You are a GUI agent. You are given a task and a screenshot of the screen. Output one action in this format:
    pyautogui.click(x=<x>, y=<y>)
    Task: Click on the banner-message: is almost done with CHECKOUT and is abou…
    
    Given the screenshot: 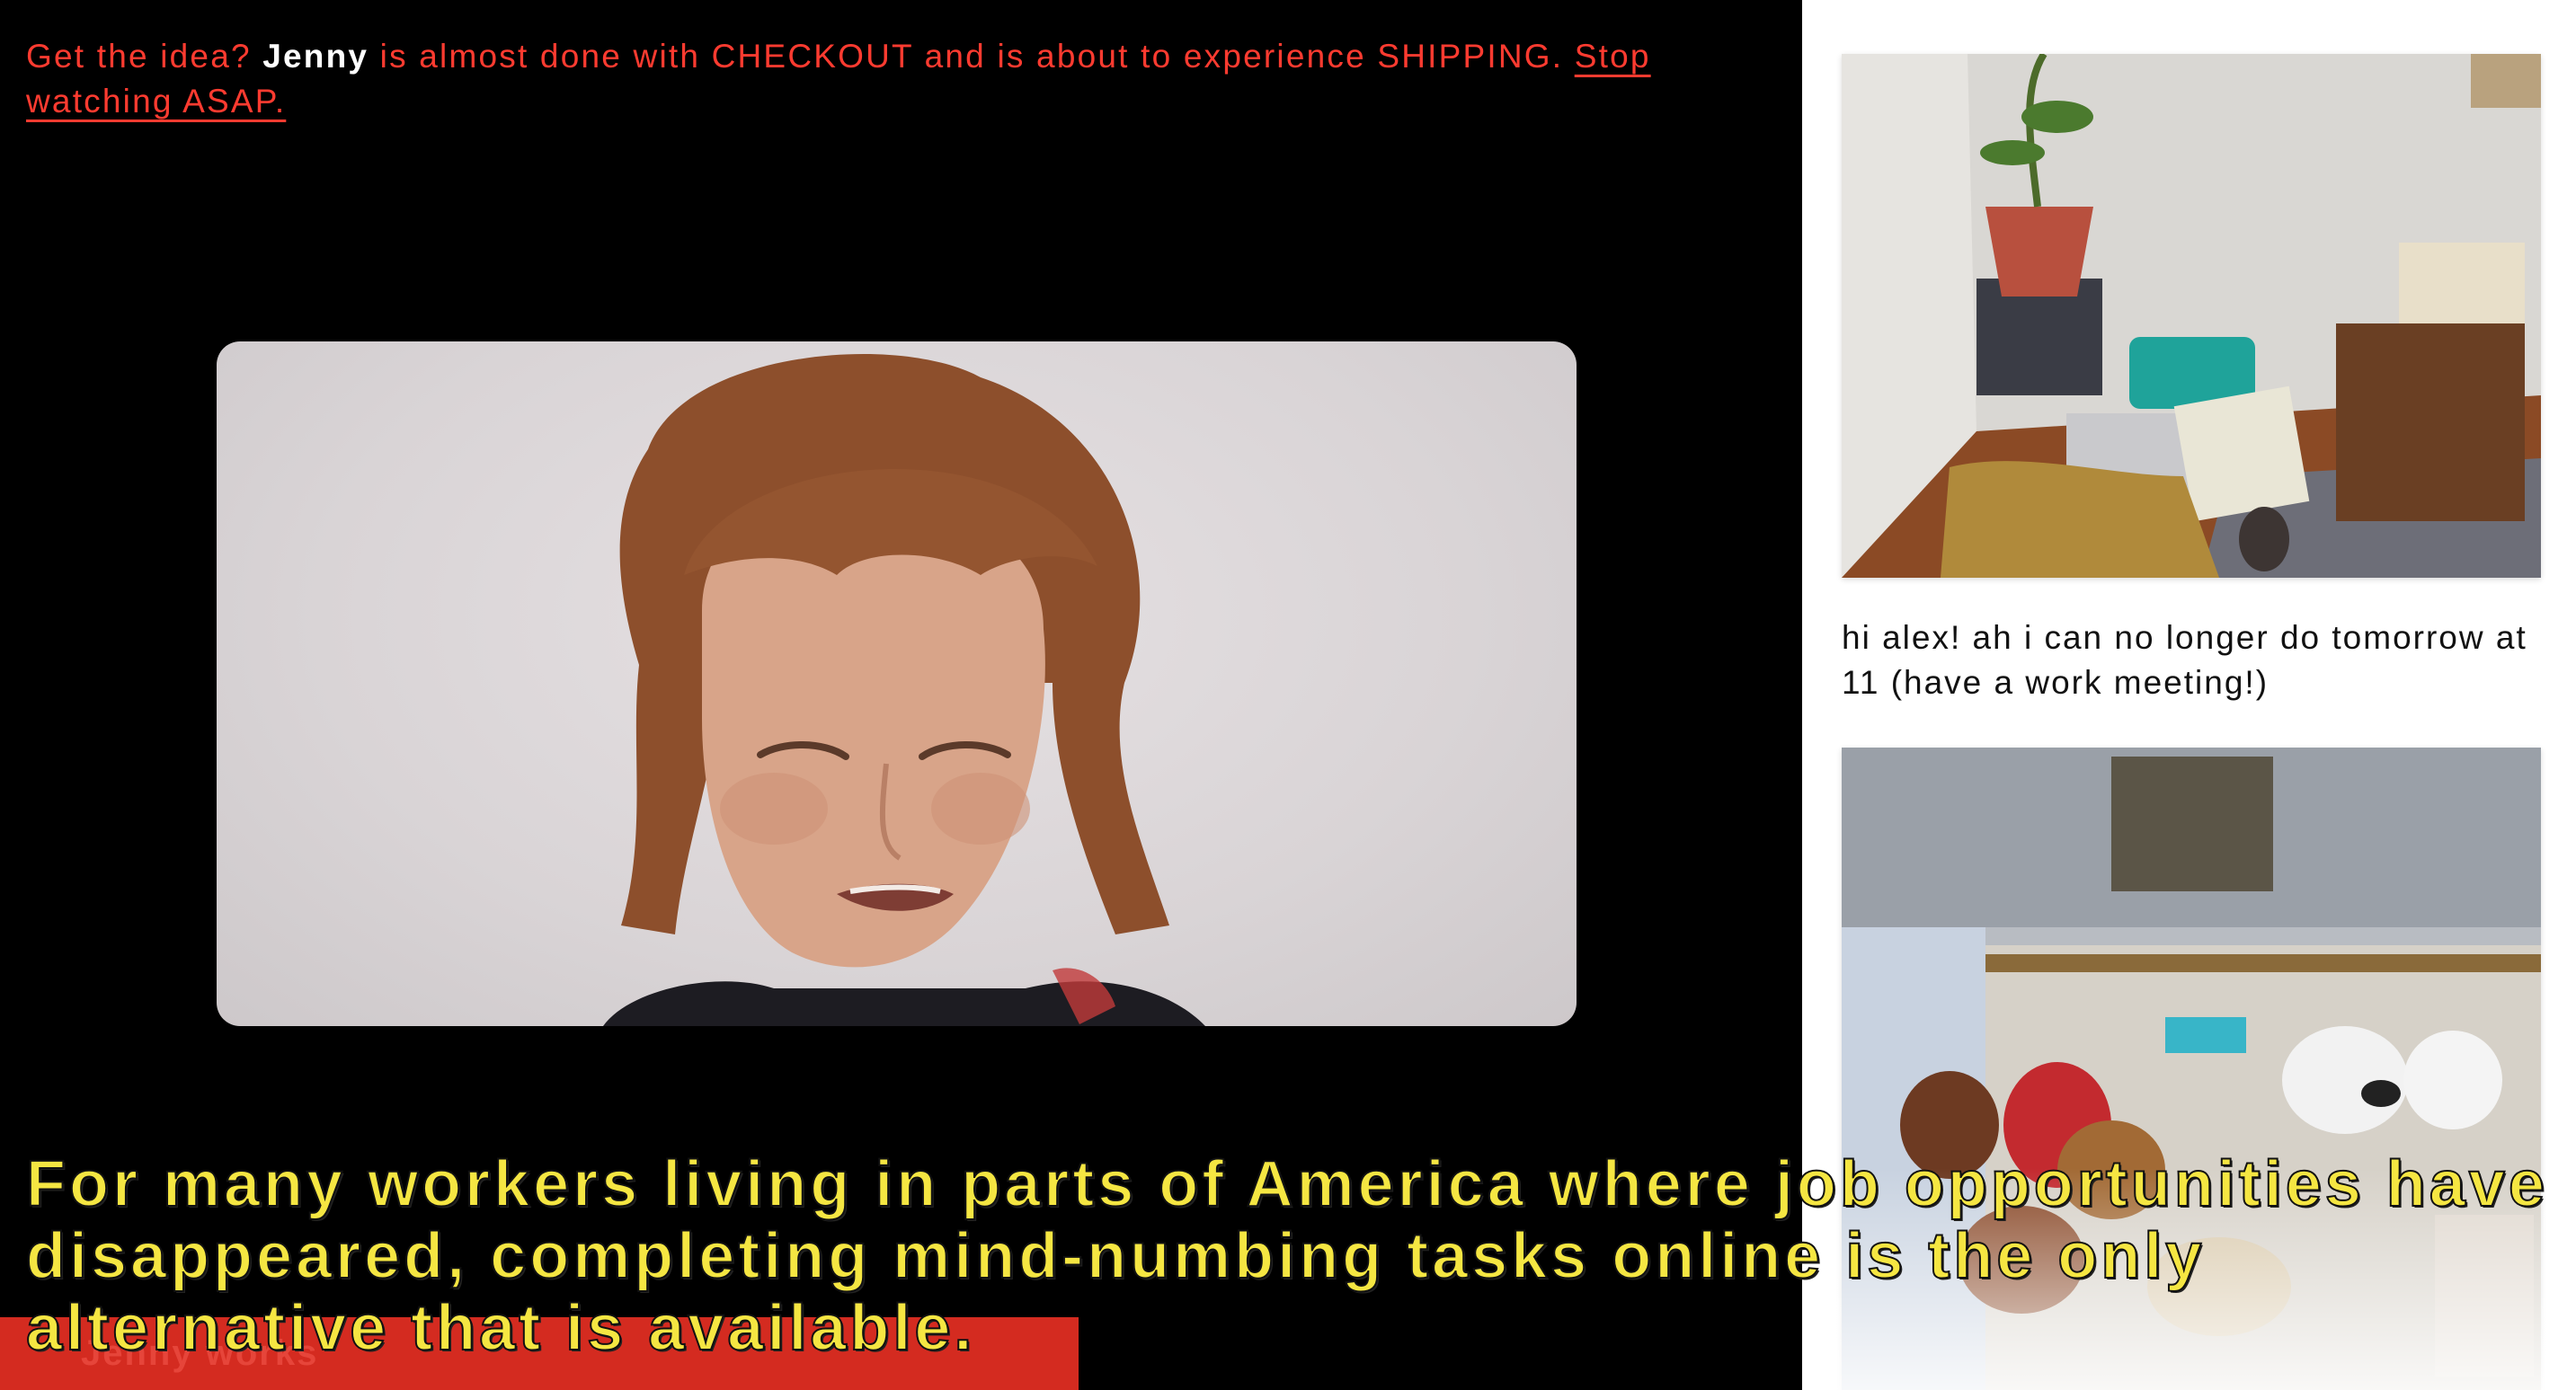 What is the action you would take?
    pyautogui.click(x=971, y=57)
    